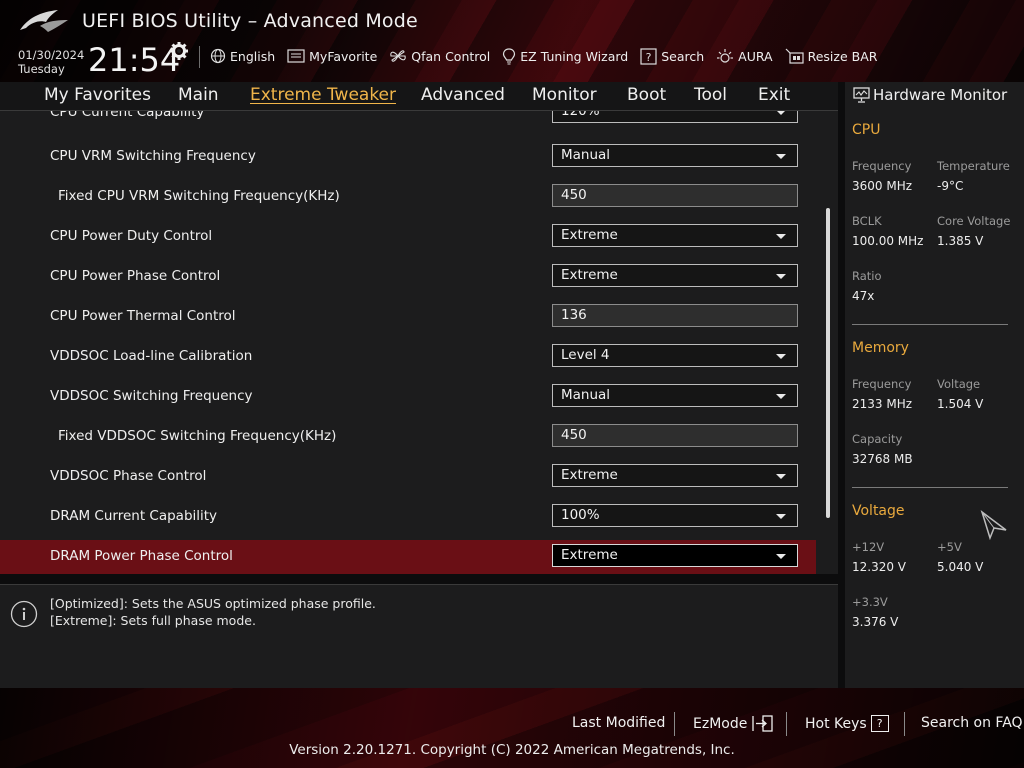 The height and width of the screenshot is (768, 1024). Describe the element at coordinates (408, 237) in the screenshot. I see `setting-row: CPU Power Duty Control Extreme` at that location.